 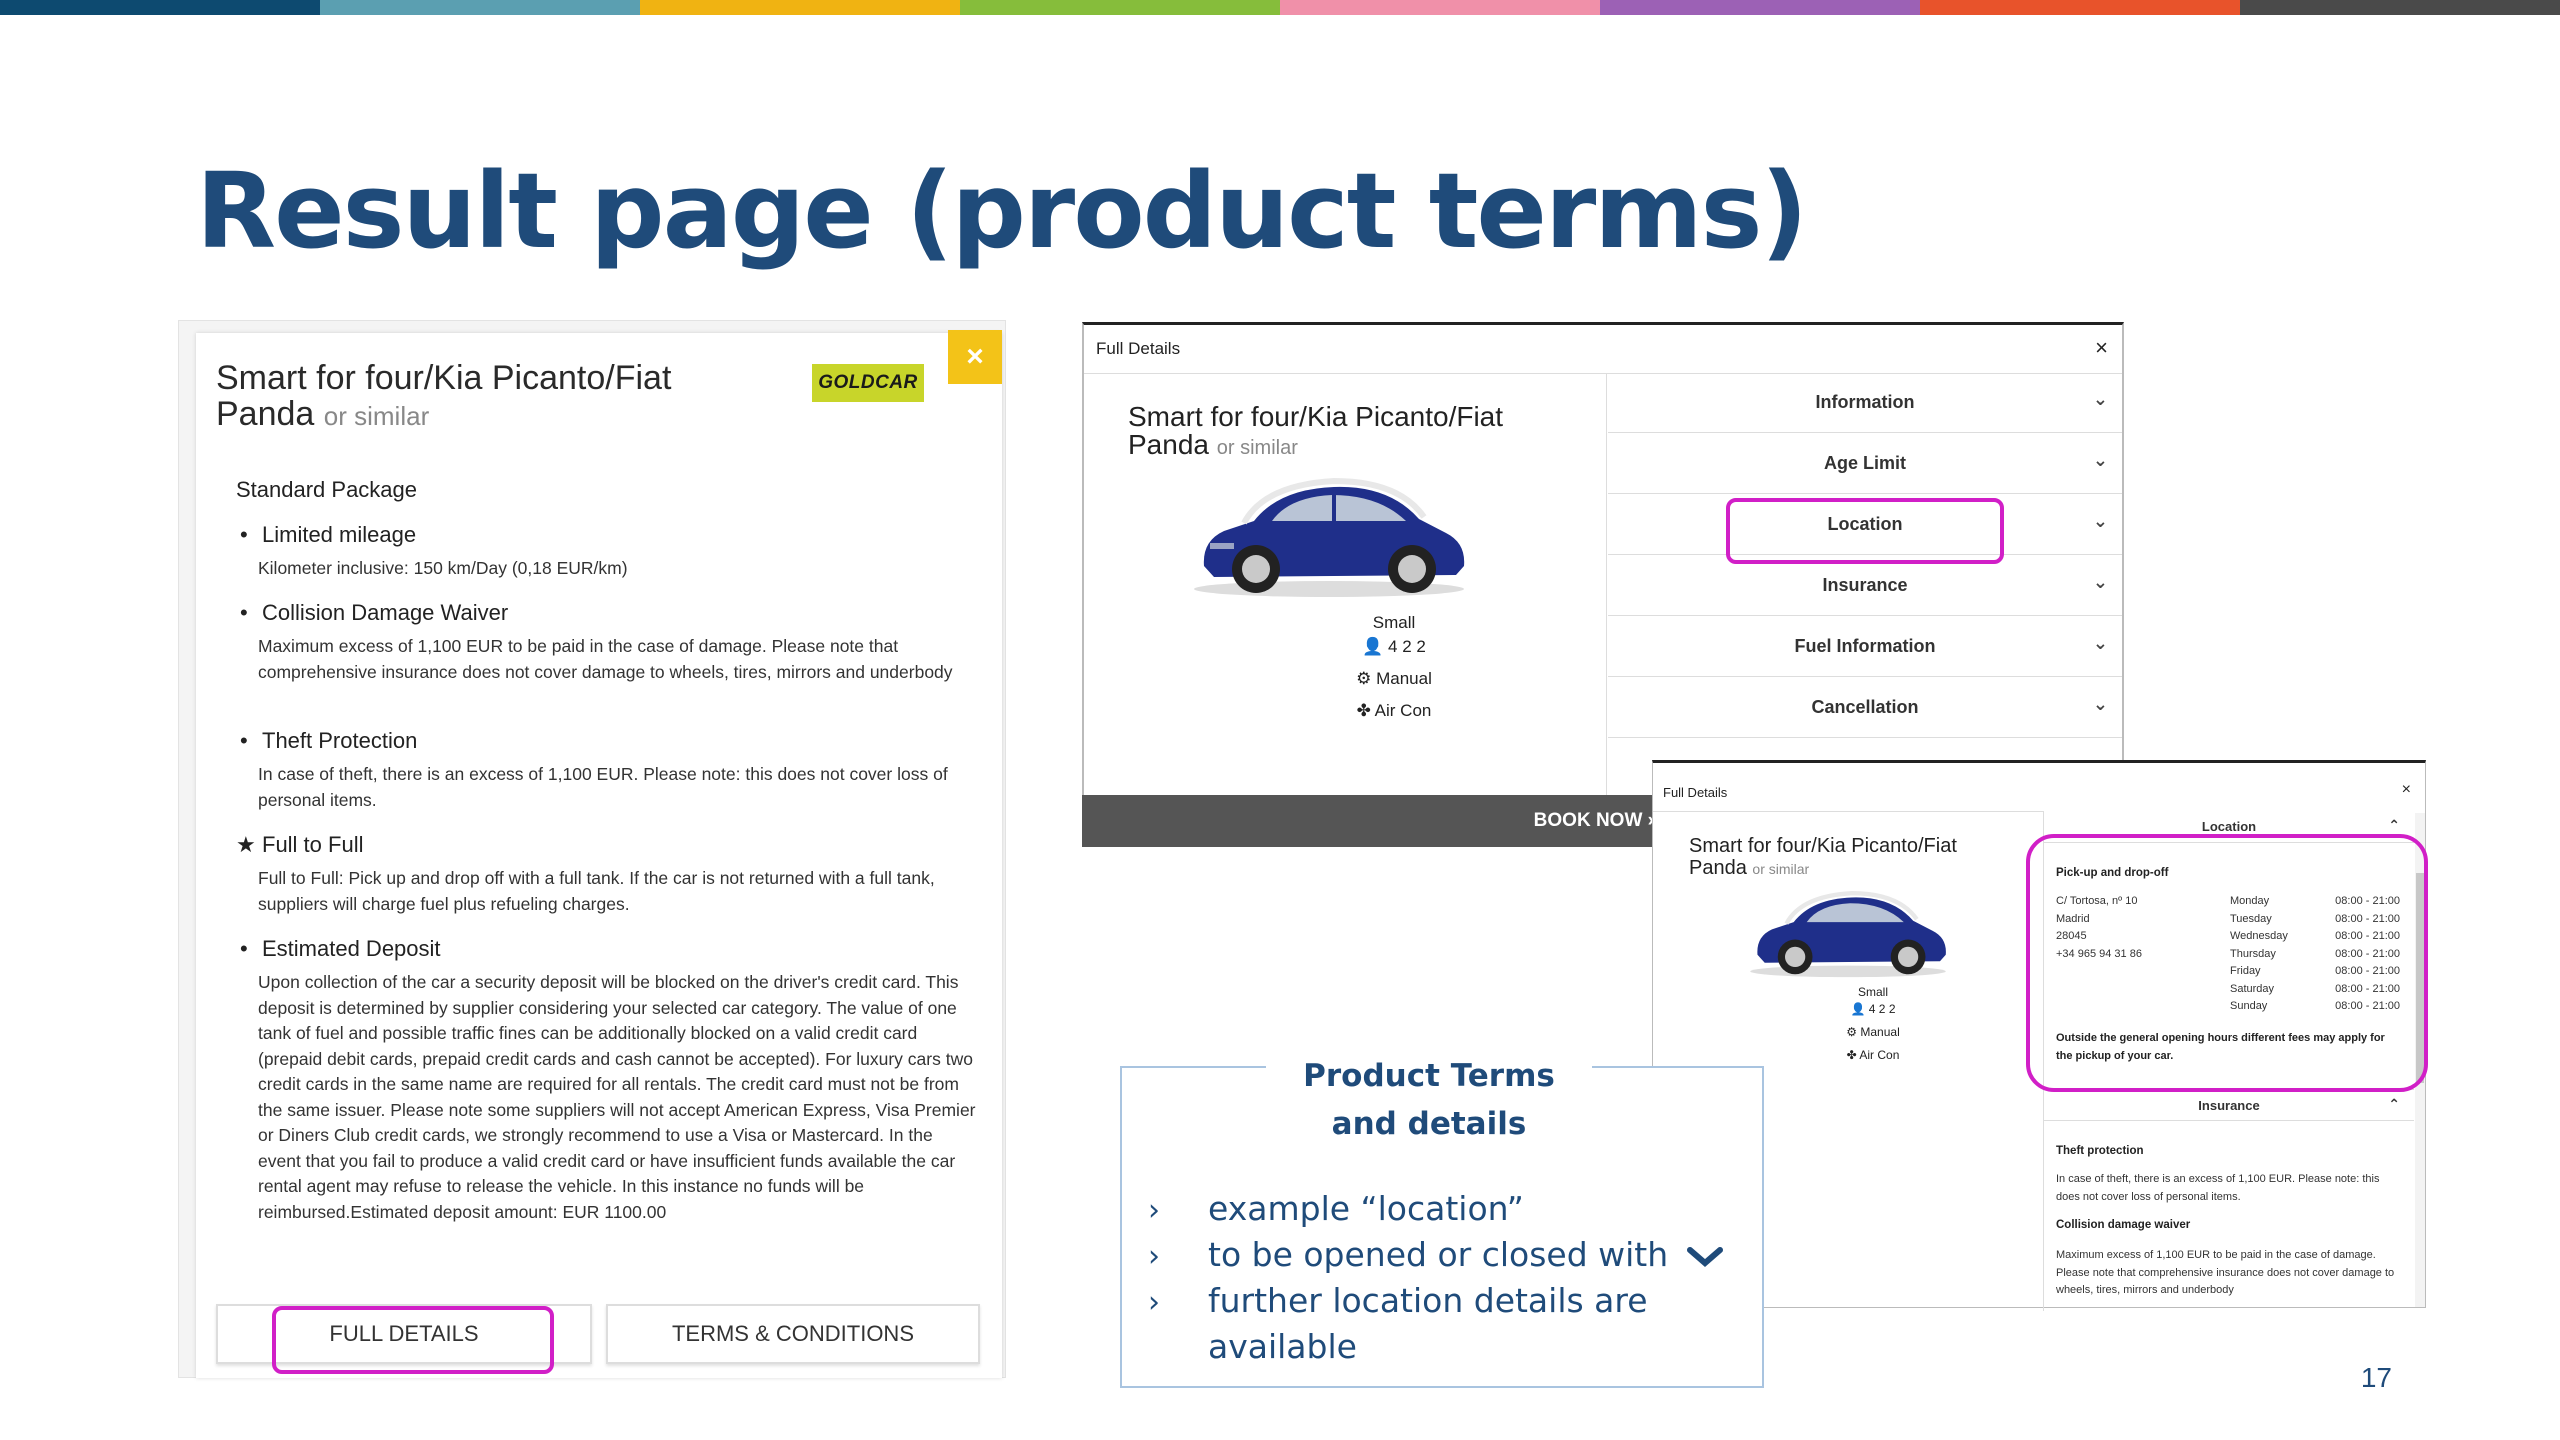 I want to click on page-number: 17, so click(x=2376, y=1377).